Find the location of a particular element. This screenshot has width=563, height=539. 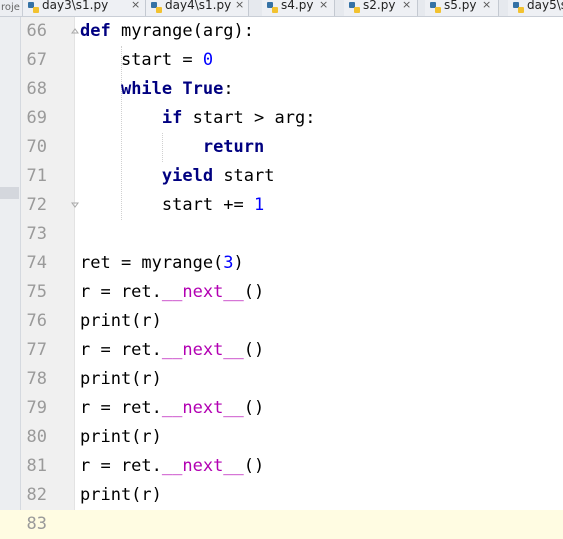

line-number: 74 is located at coordinates (36, 263).